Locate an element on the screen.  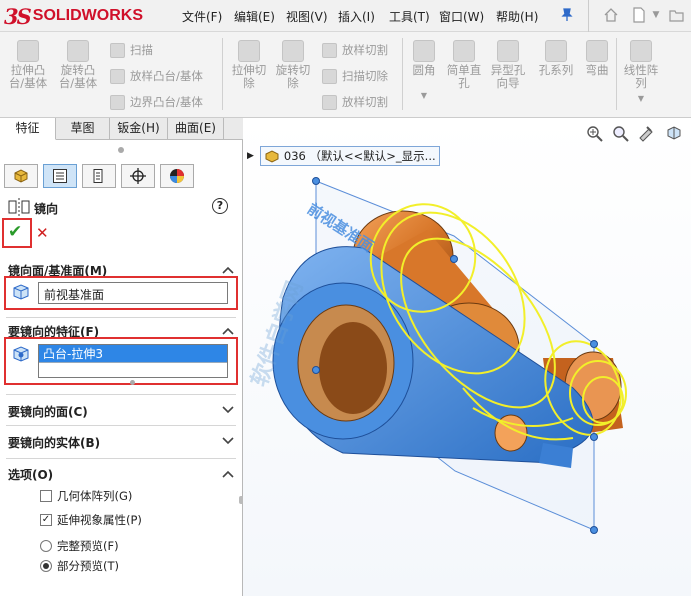
solidworks-logo: 3S SOLIDWORKS is located at coordinates (73, 16).